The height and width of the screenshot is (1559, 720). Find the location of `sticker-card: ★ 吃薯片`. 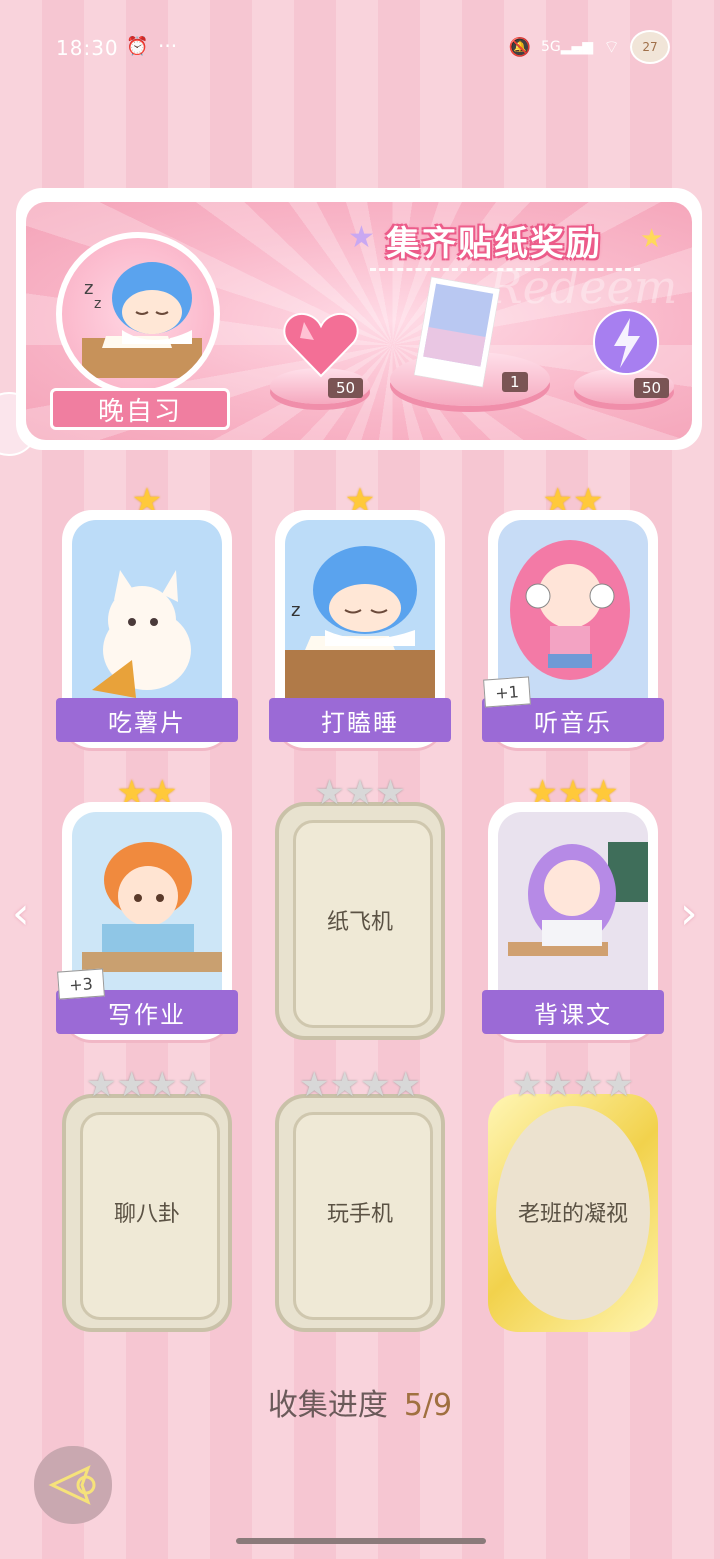

sticker-card: ★ 吃薯片 is located at coordinates (147, 616).